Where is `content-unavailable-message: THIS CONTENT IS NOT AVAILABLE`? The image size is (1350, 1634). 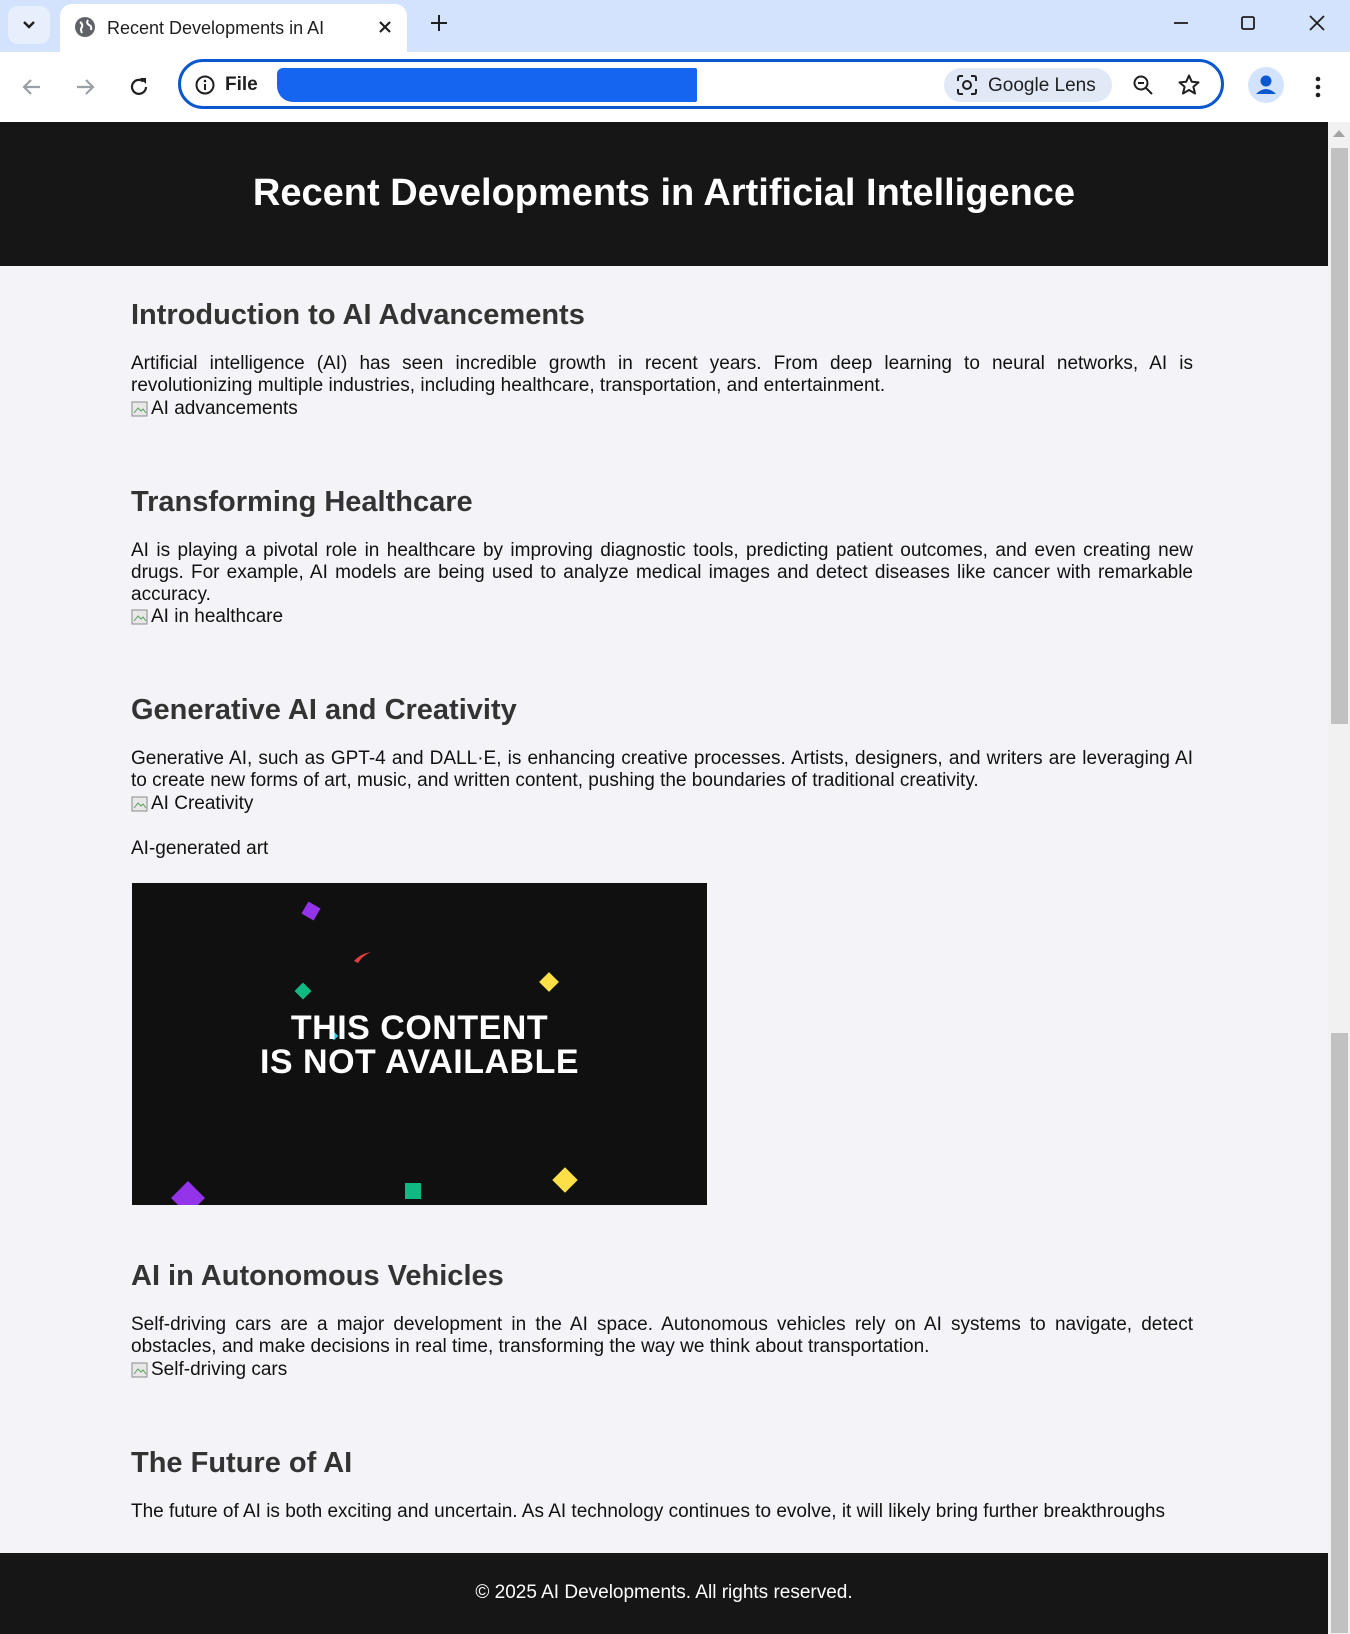 content-unavailable-message: THIS CONTENT IS NOT AVAILABLE is located at coordinates (419, 1045).